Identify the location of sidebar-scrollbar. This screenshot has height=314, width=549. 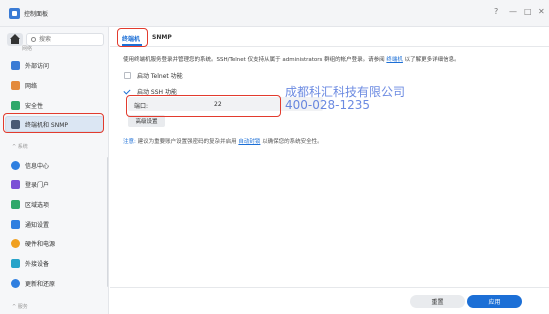
(107, 222).